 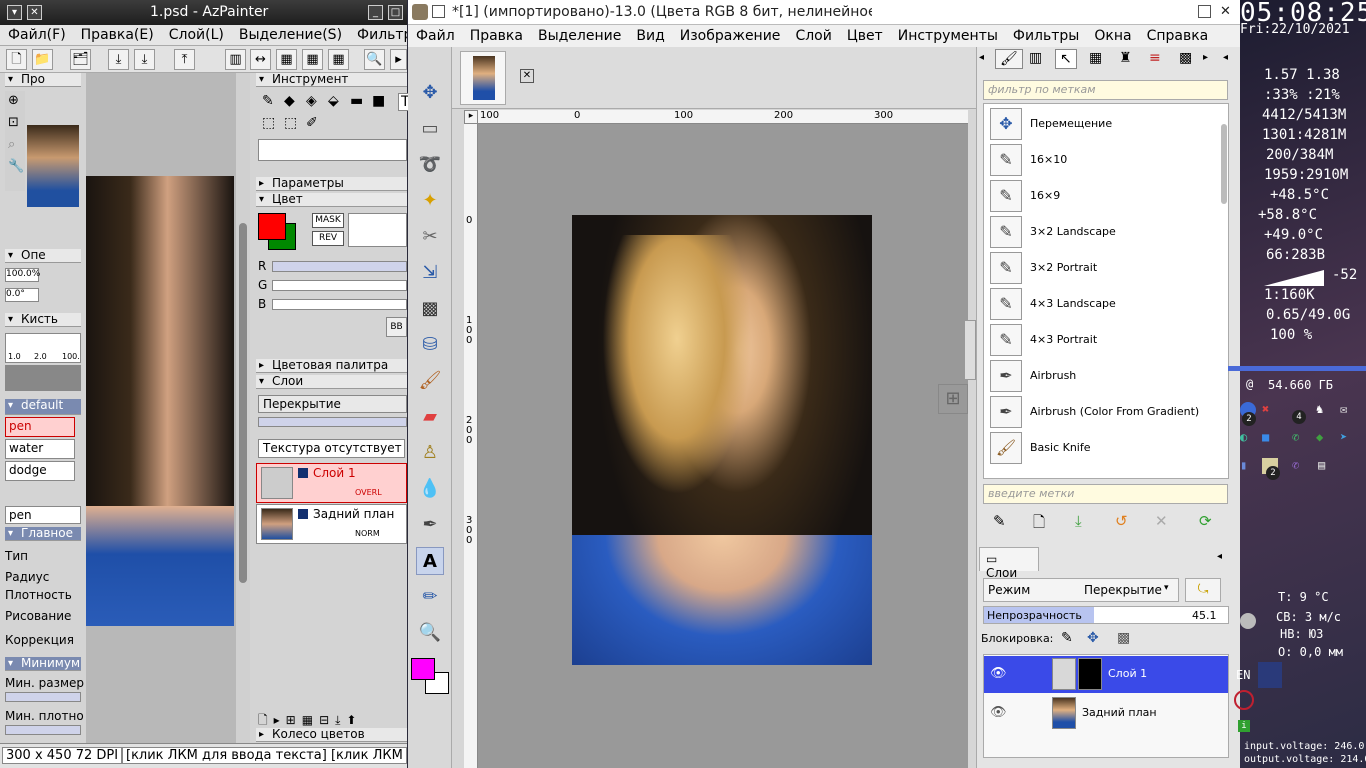 I want to click on blur-icon: 💧, so click(x=430, y=489).